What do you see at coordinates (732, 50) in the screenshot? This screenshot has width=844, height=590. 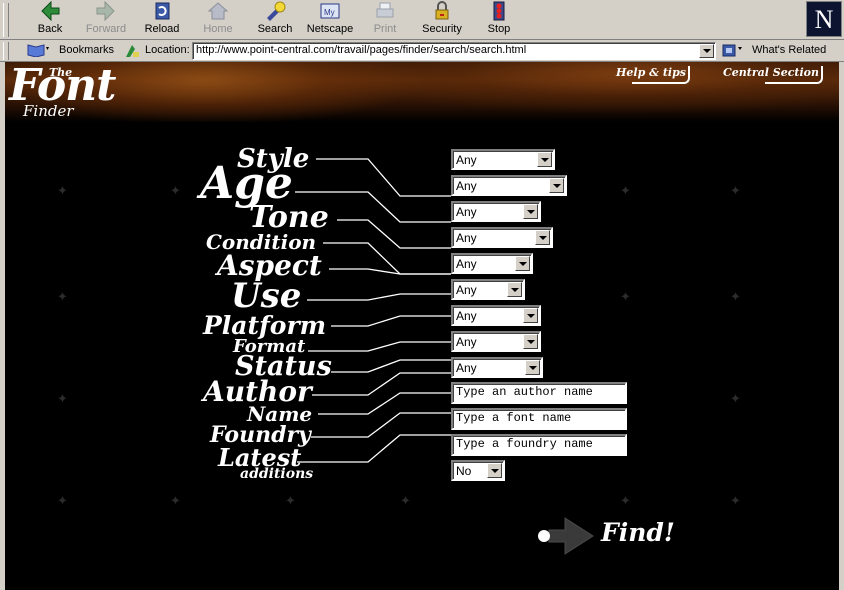 I see `whats-related-icon` at bounding box center [732, 50].